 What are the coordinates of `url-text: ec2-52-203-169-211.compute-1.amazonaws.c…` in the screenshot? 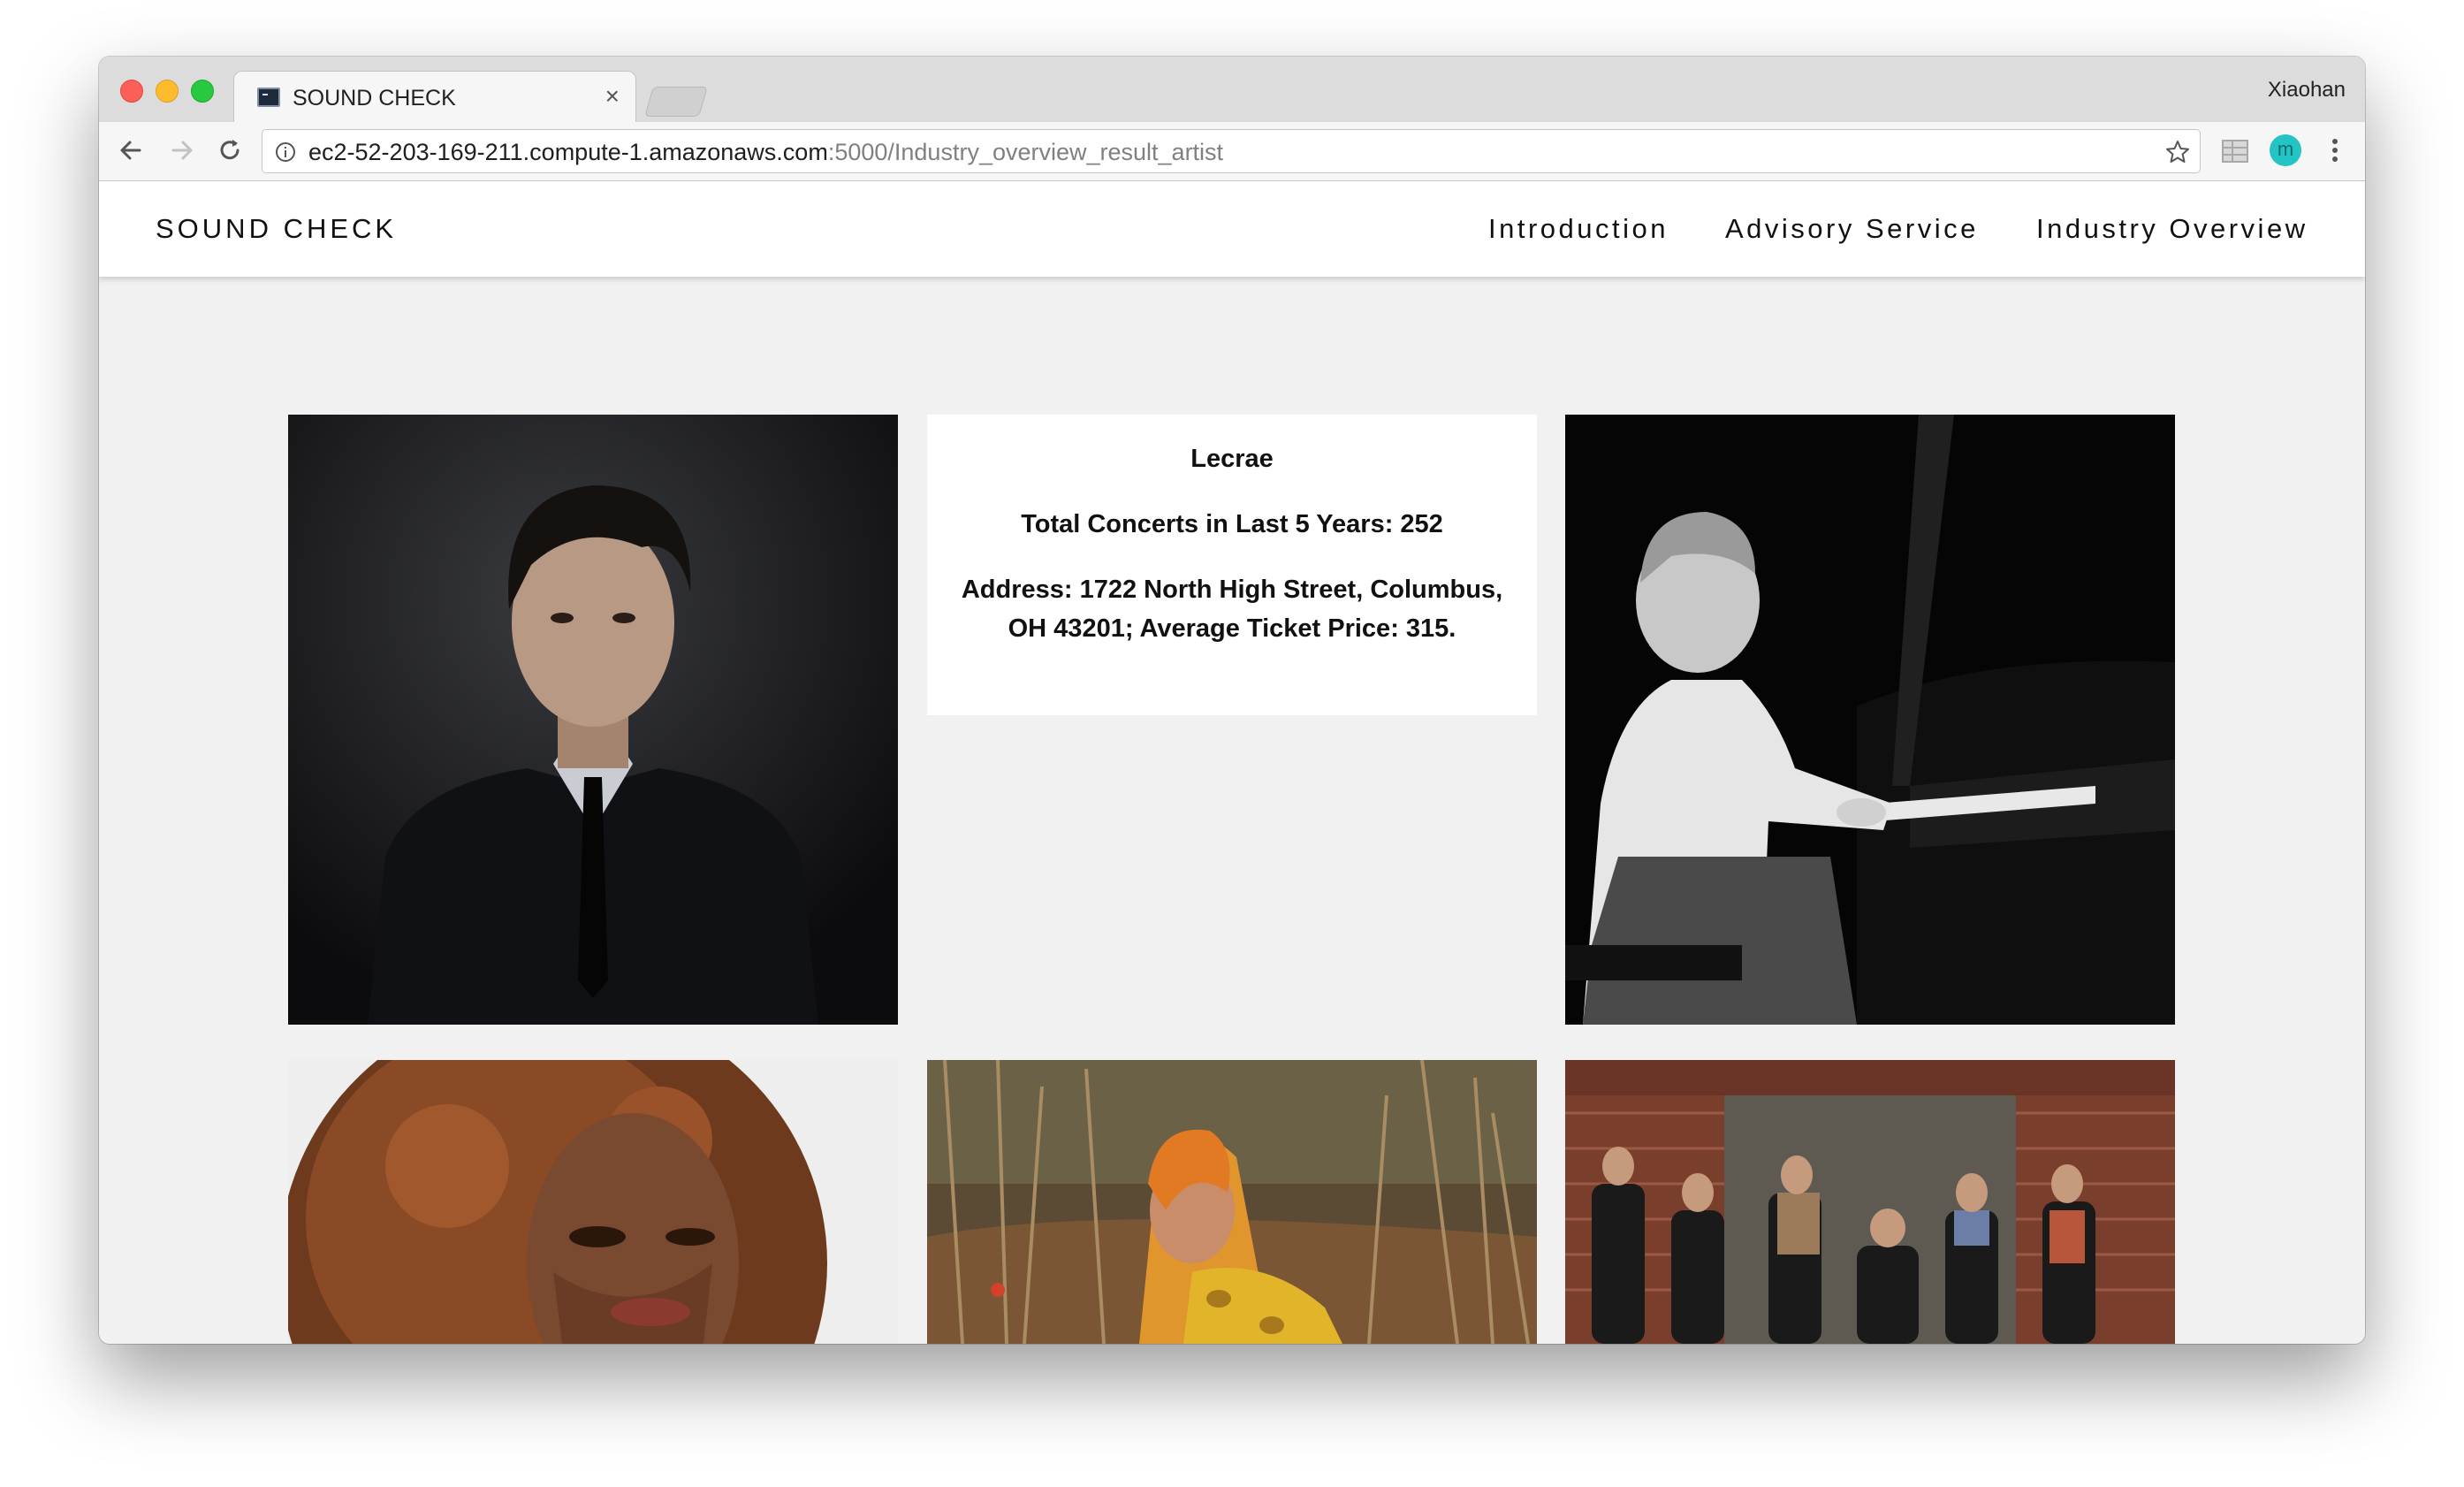 It's located at (765, 152).